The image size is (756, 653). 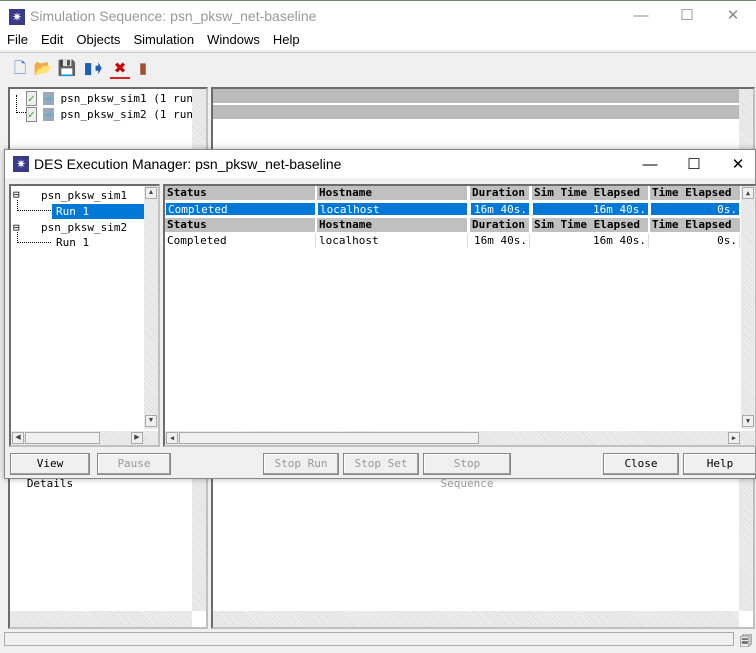 What do you see at coordinates (130, 114) in the screenshot?
I see `sequence-item-label: psn_pksw_sim2 (1 run)` at bounding box center [130, 114].